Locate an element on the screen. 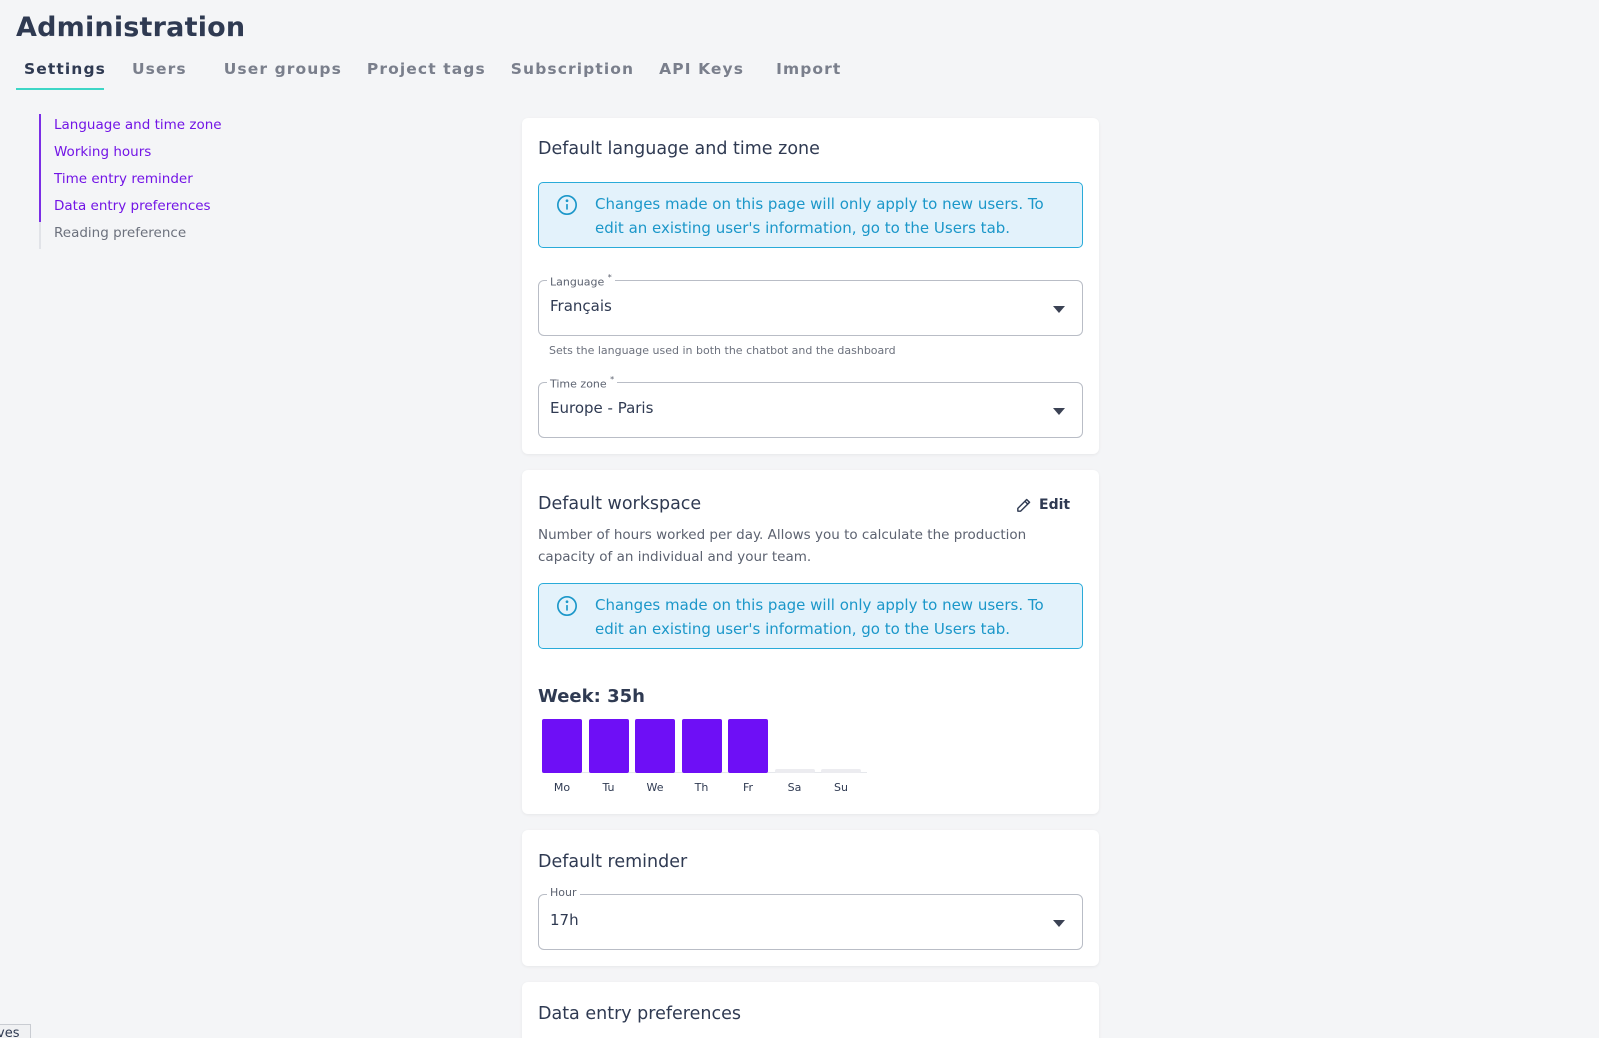 This screenshot has height=1038, width=1599. tab-project-tags: Project tags is located at coordinates (426, 73).